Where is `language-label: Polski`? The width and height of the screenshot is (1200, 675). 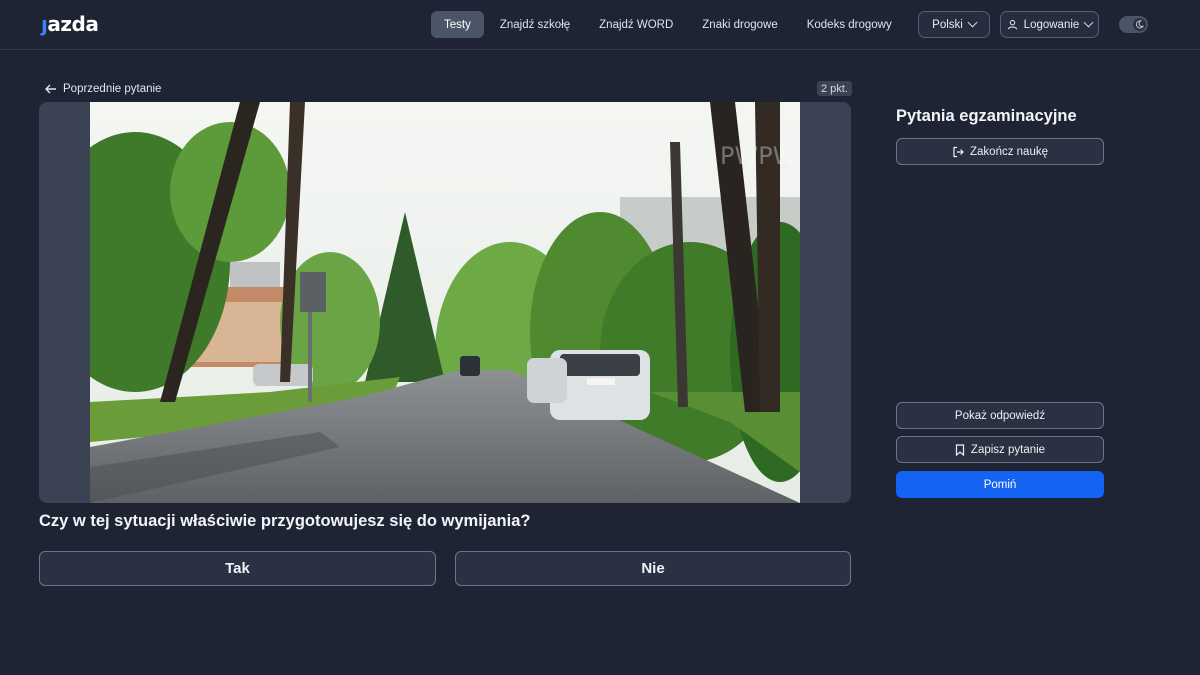
language-label: Polski is located at coordinates (947, 24).